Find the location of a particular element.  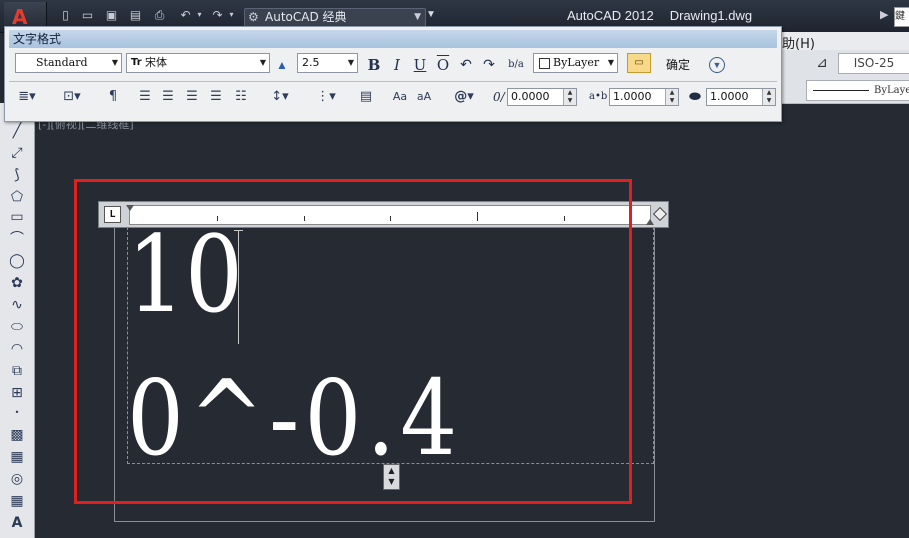

truetype-font-icon: Tr is located at coordinates (136, 62).